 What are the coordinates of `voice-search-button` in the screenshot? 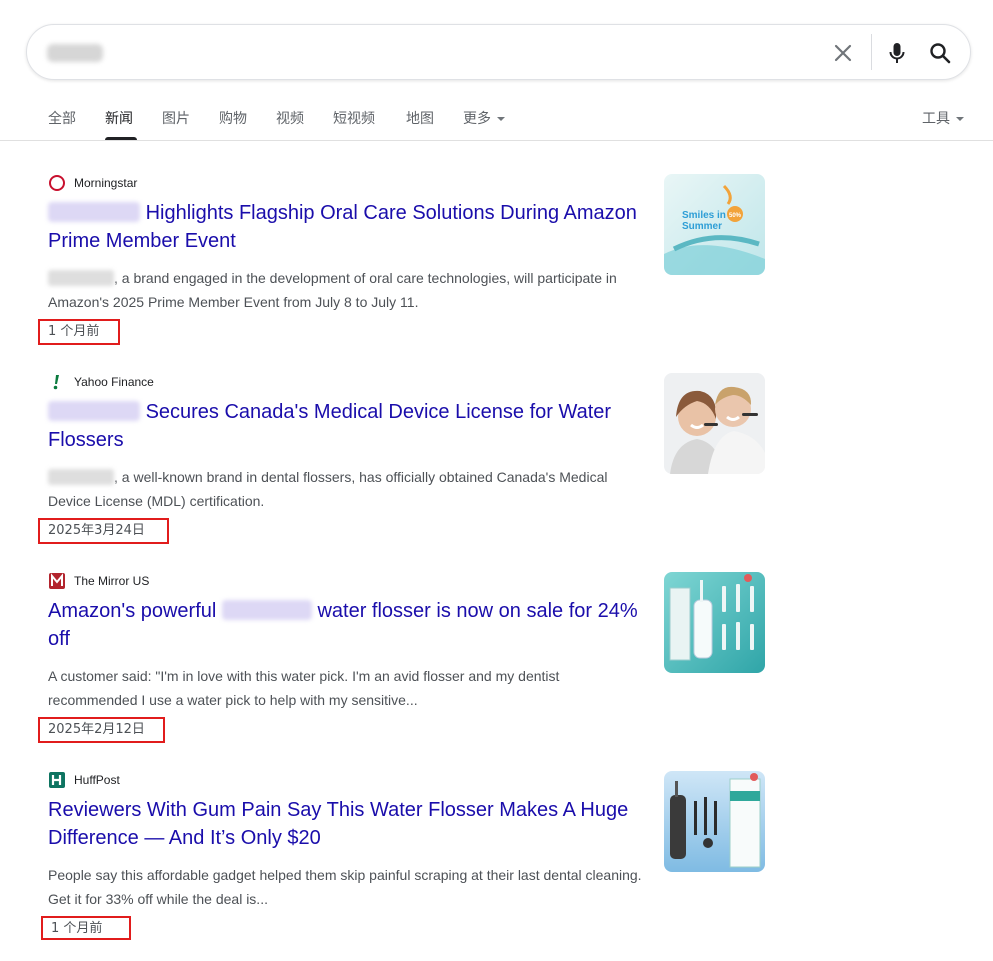 It's located at (897, 53).